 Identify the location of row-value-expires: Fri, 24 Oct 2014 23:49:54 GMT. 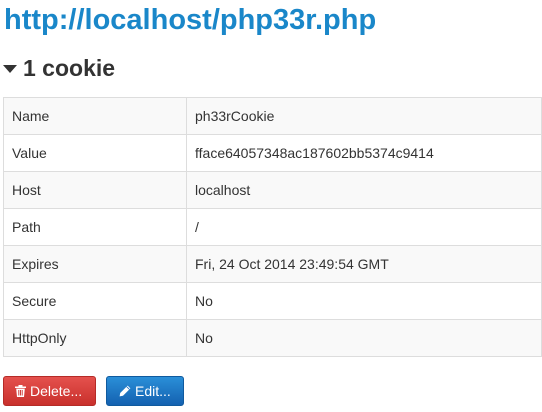
(364, 264).